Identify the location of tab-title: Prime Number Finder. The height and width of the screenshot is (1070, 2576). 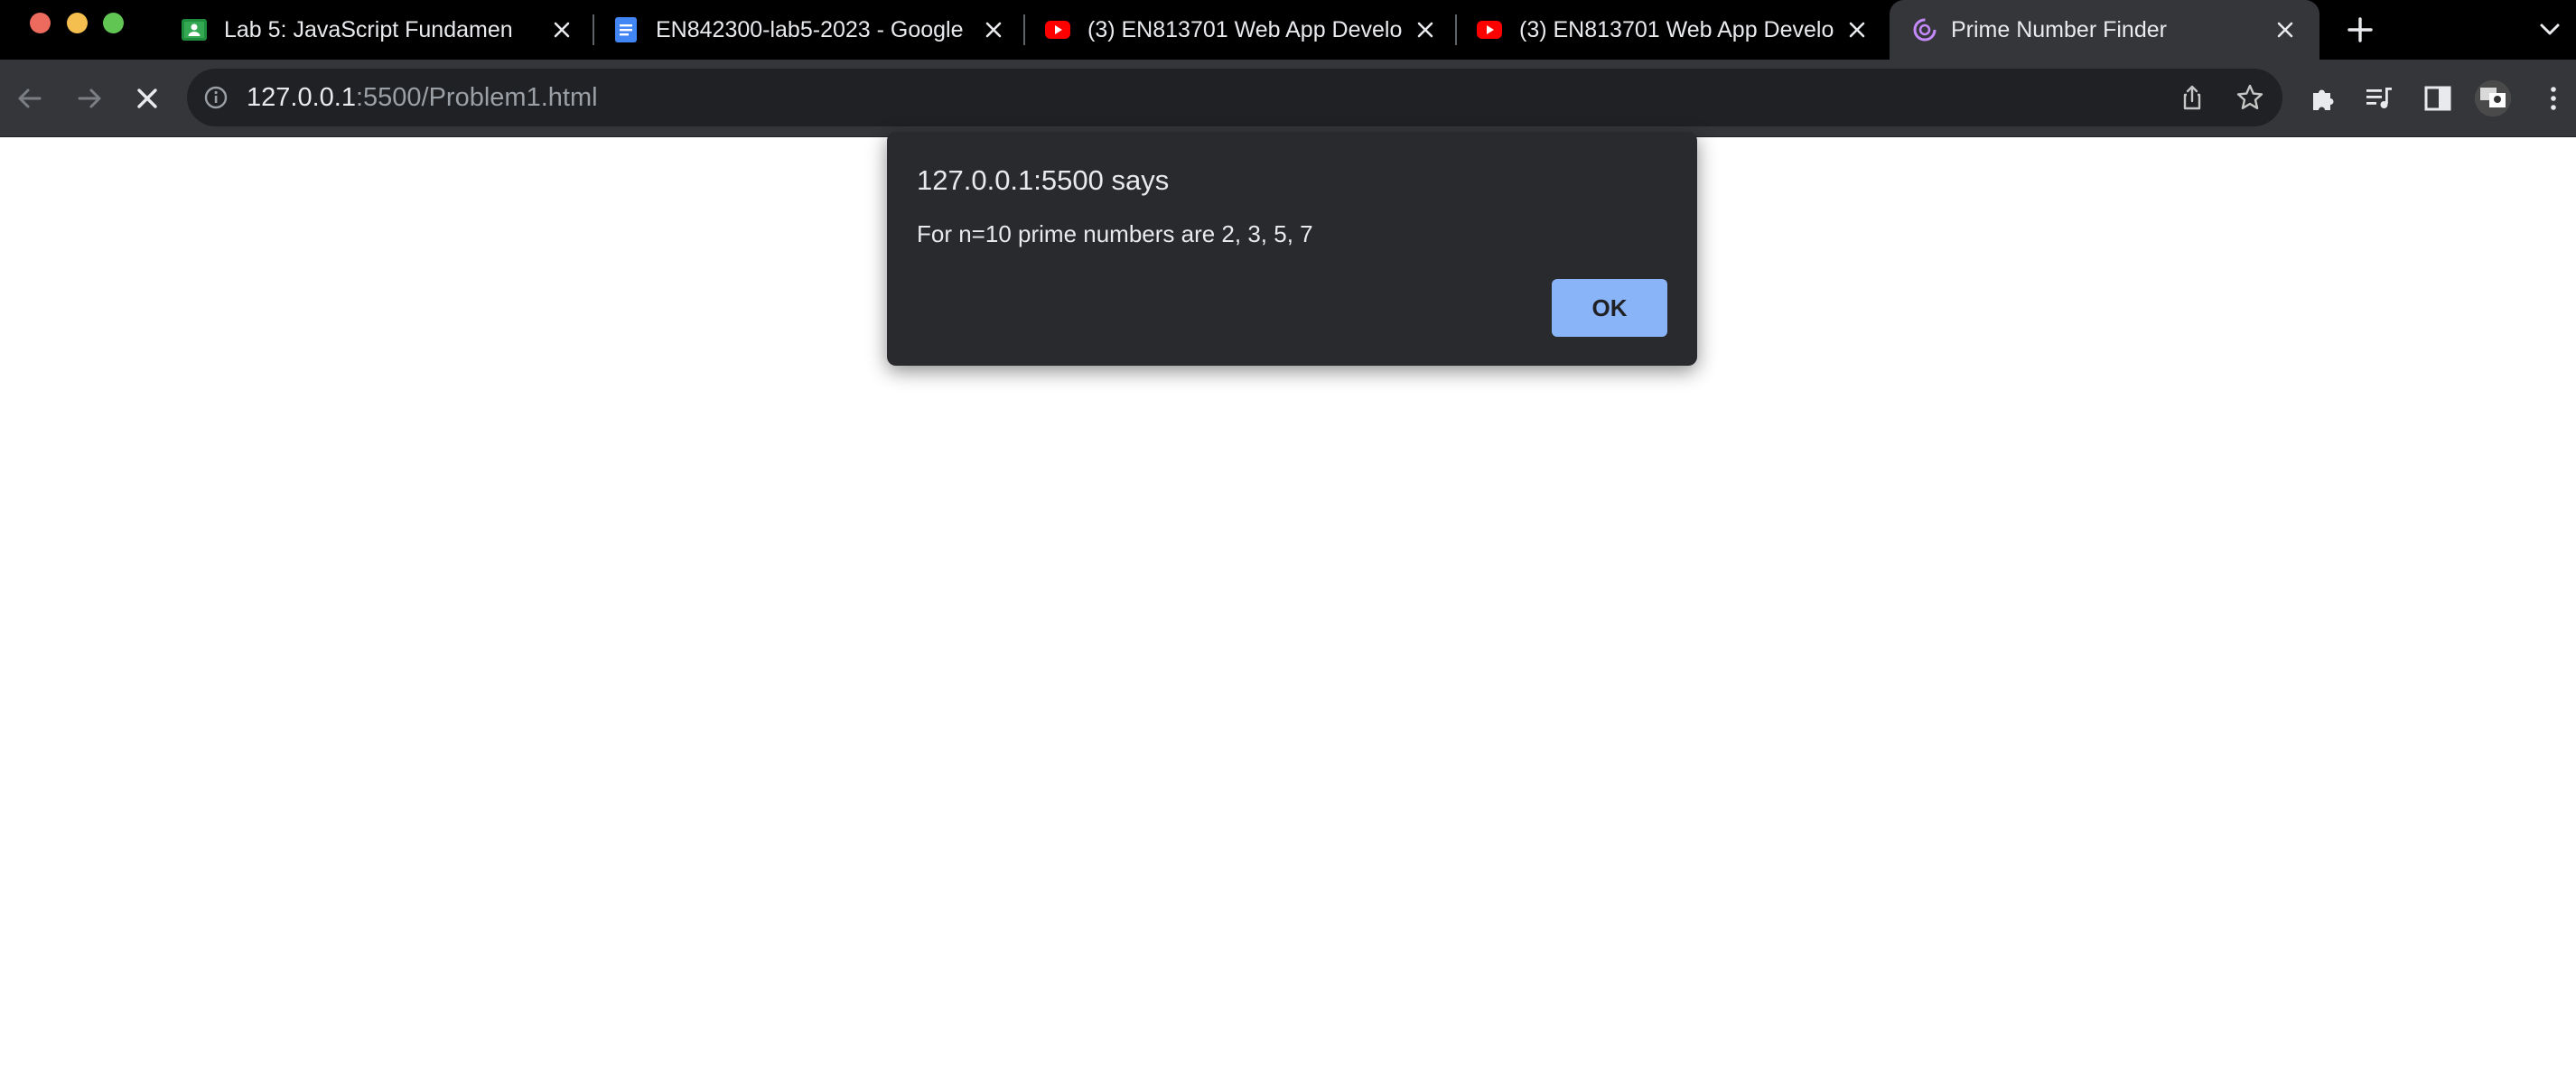
(2059, 29).